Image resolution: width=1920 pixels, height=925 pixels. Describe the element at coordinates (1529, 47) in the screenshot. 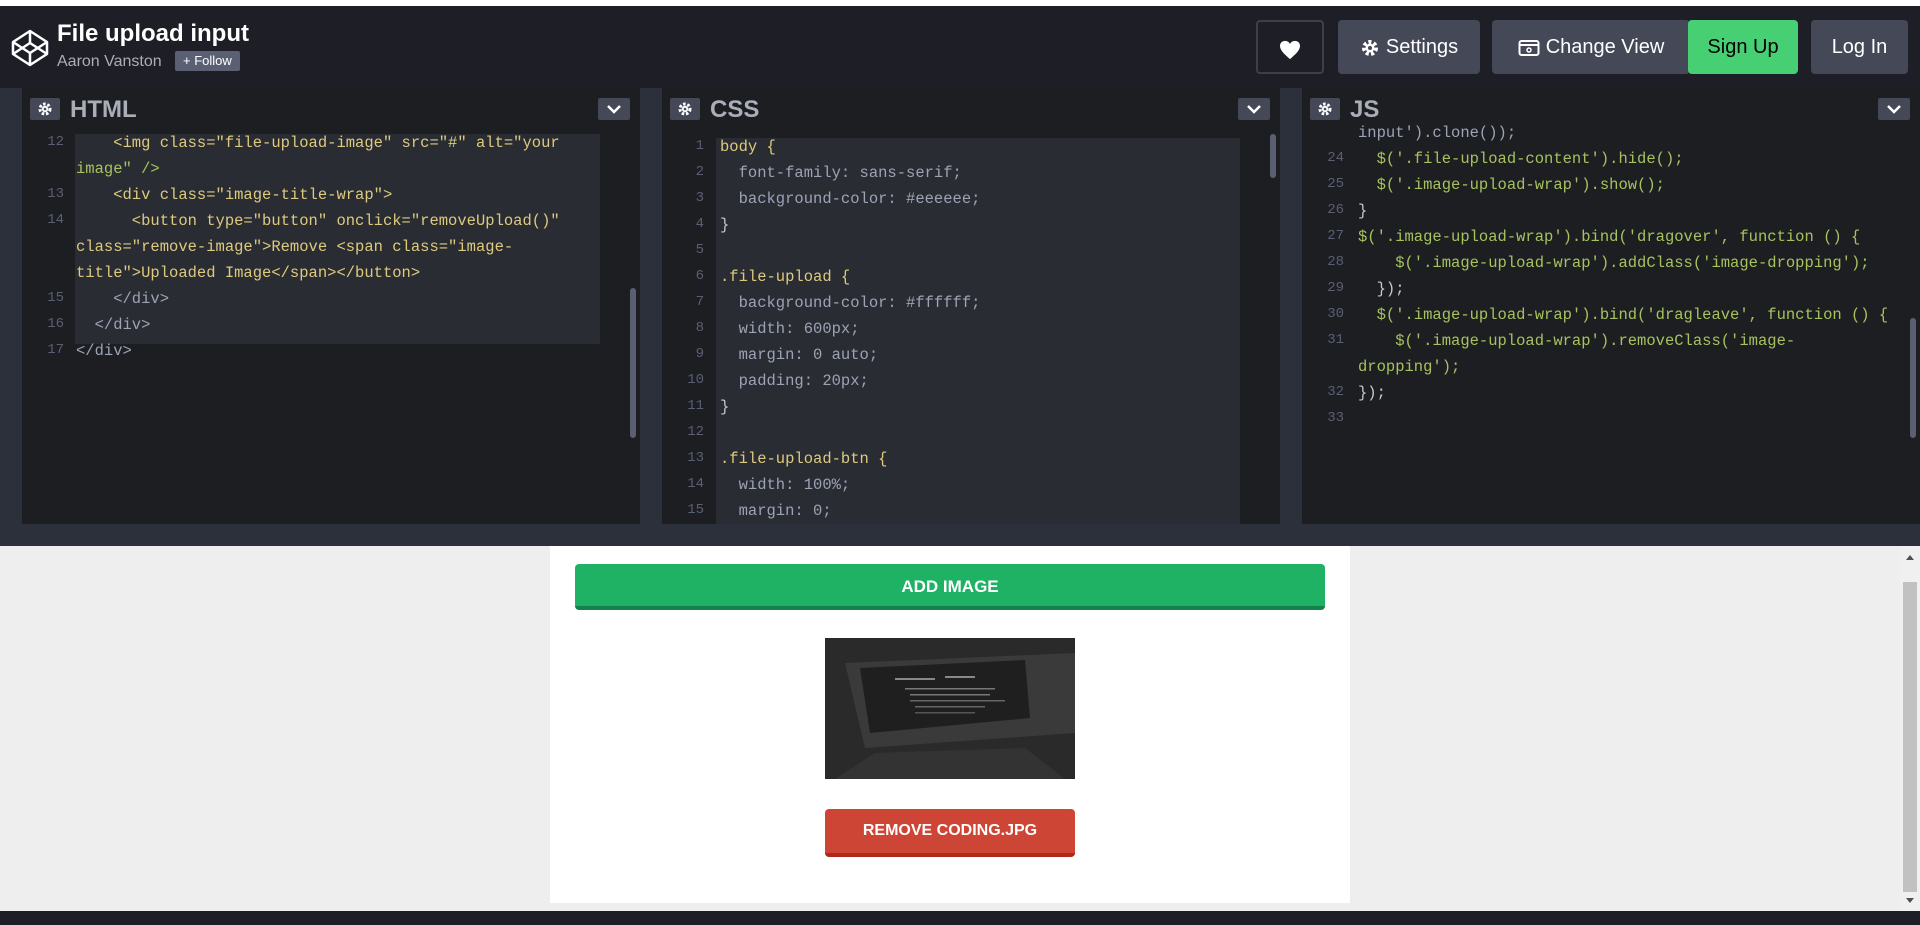

I see `window-icon` at that location.